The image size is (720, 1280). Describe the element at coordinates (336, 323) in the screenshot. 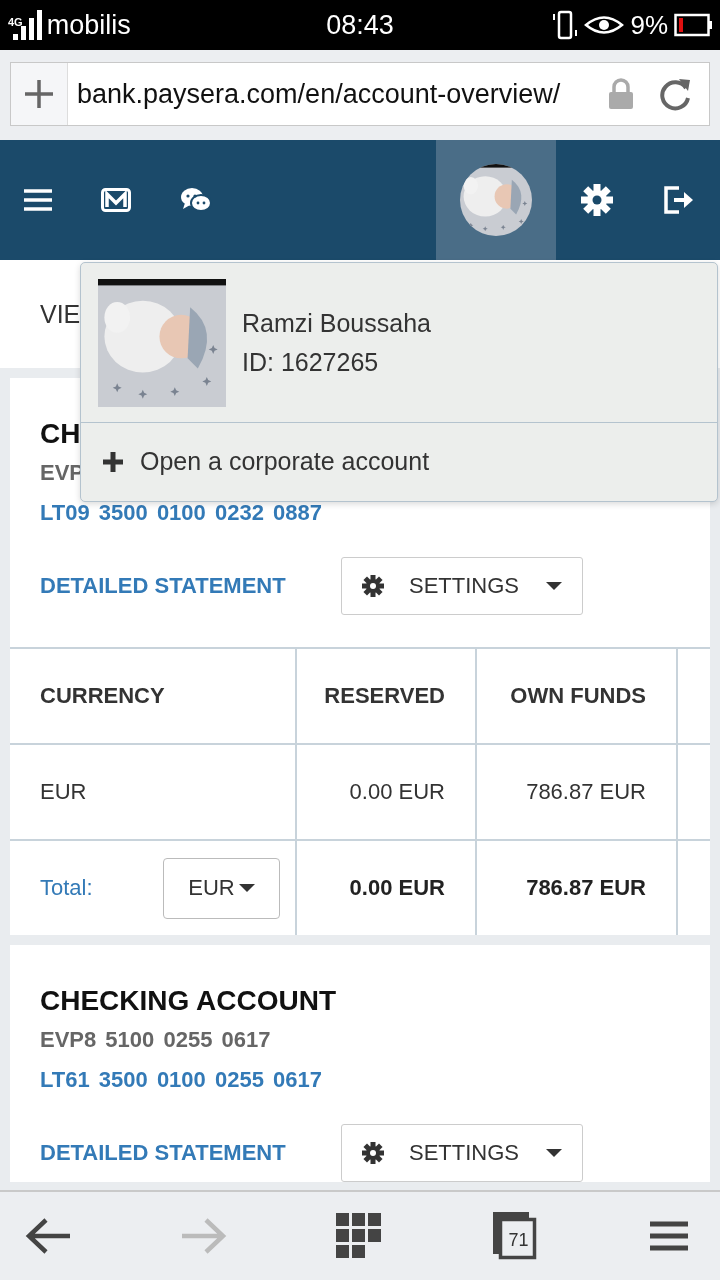

I see `user-name: Ramzi Boussaha` at that location.